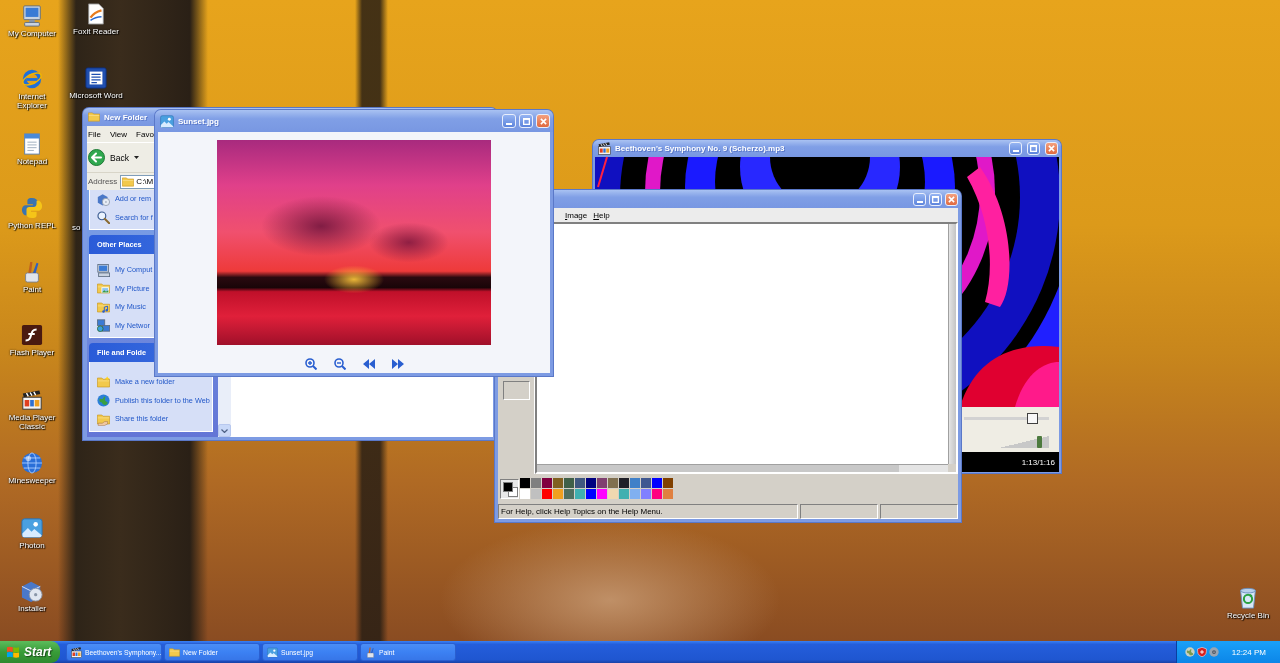 This screenshot has height=663, width=1280. What do you see at coordinates (368, 364) in the screenshot?
I see `rewind-icon` at bounding box center [368, 364].